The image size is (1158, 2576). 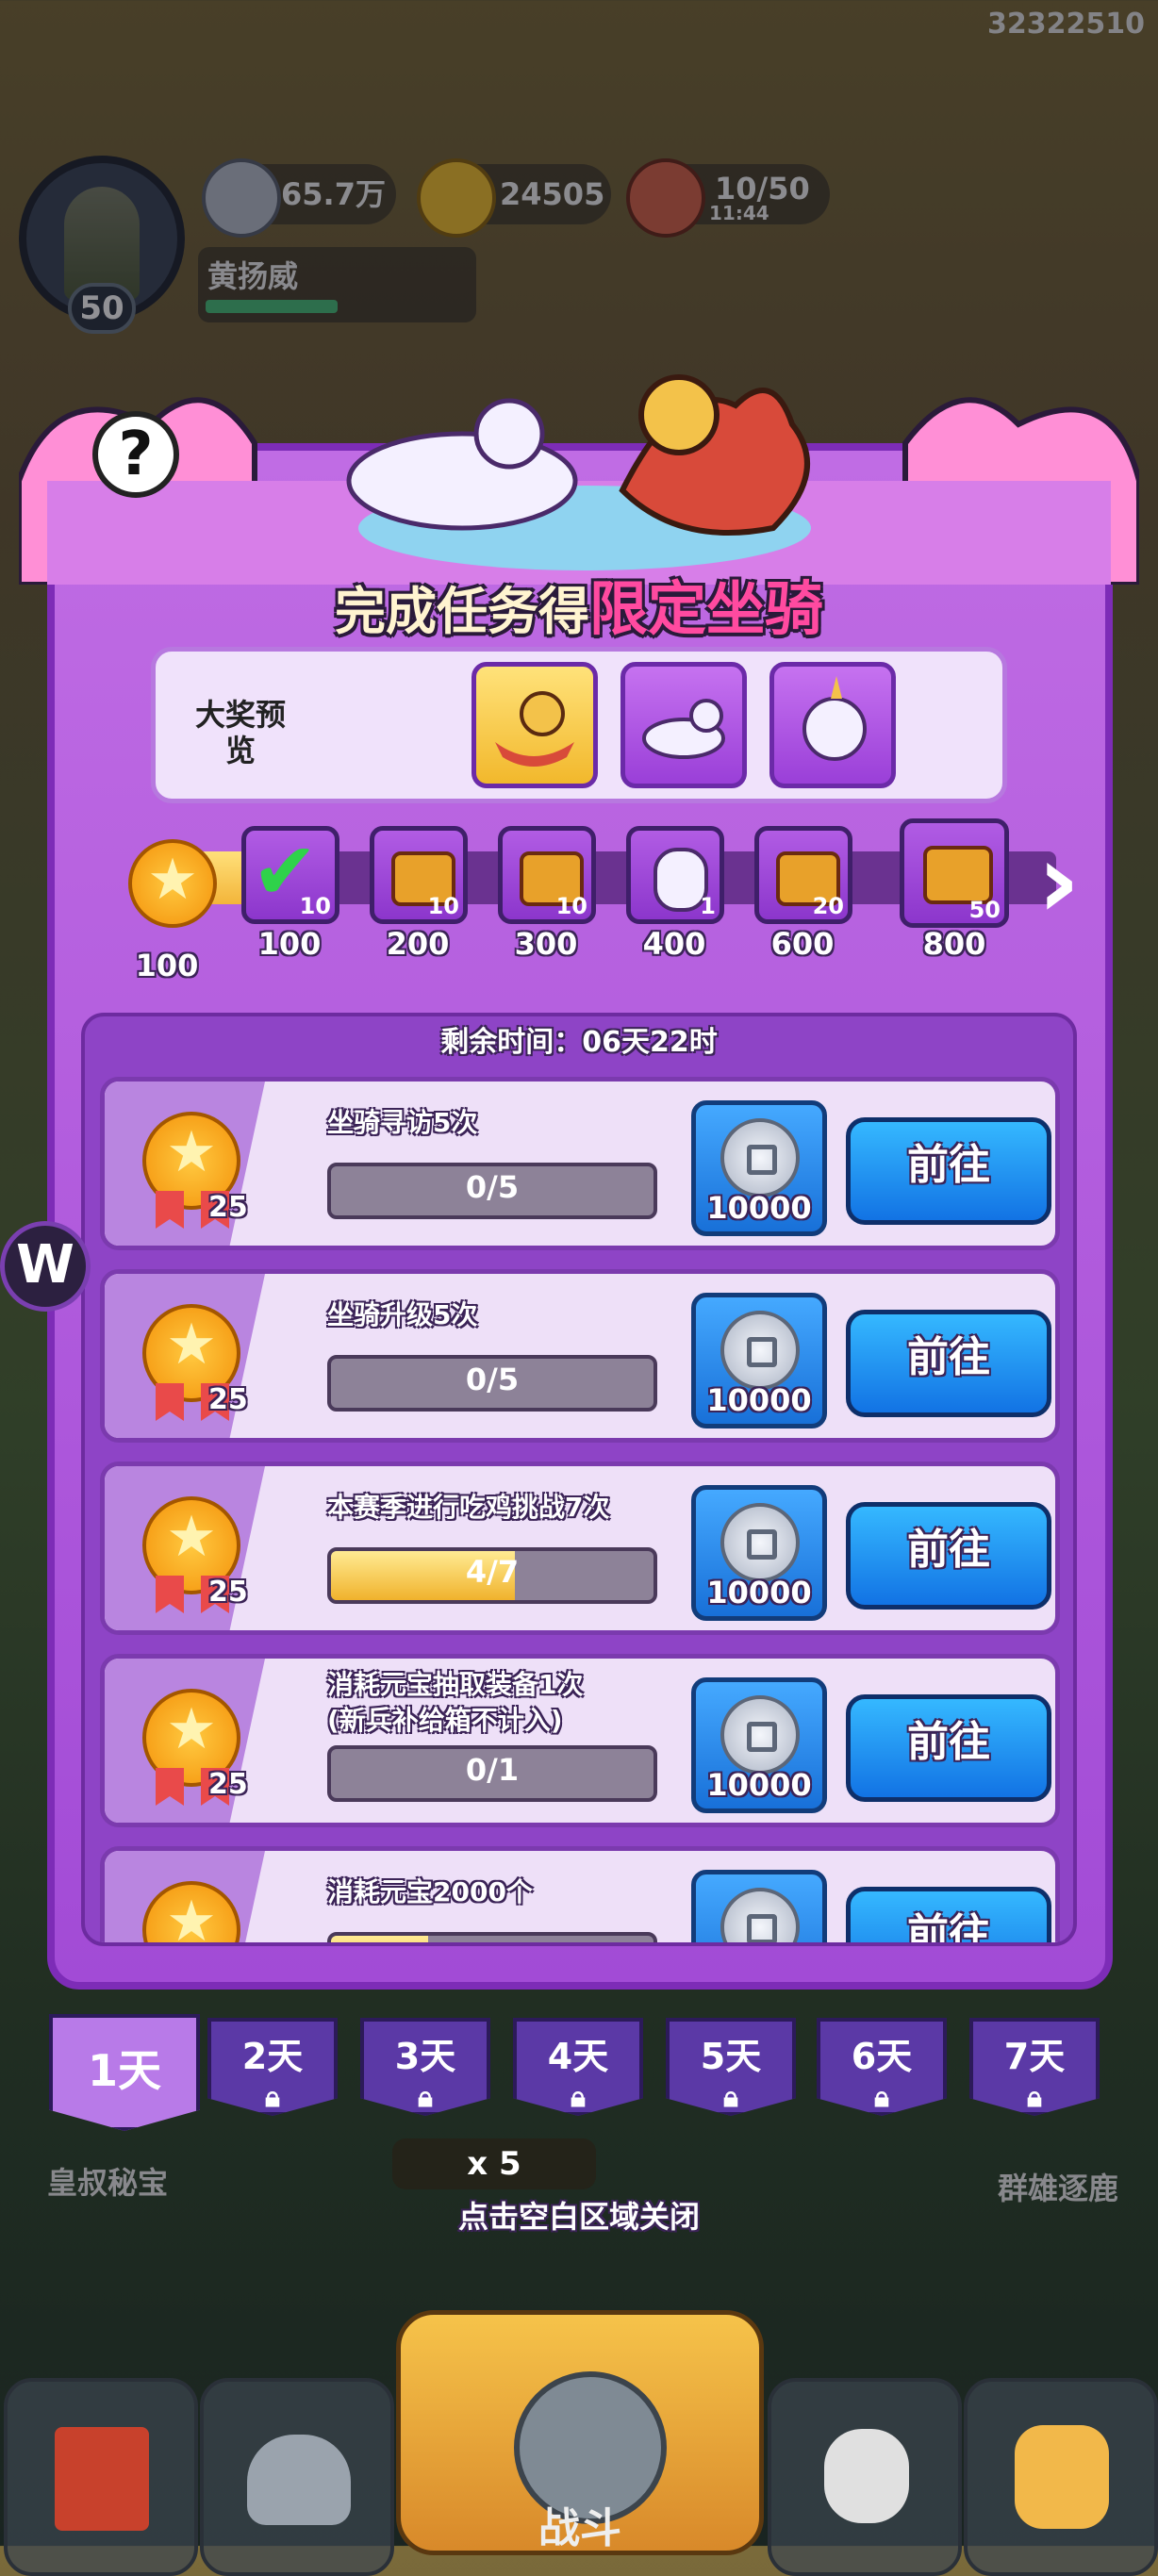 I want to click on progress-points: 100, so click(x=167, y=965).